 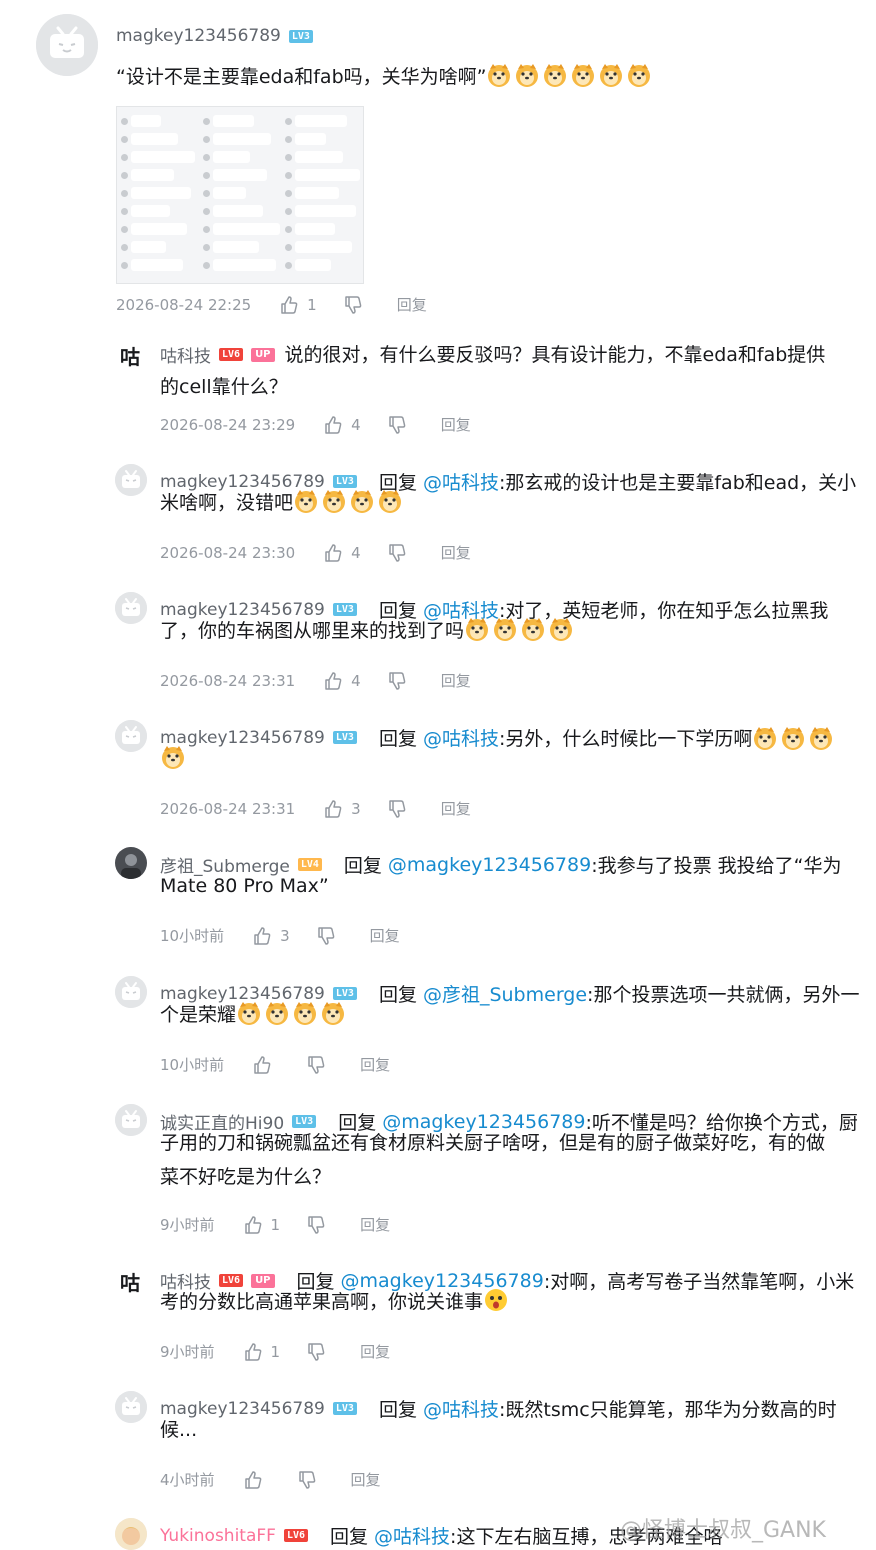 I want to click on timestamp: 2026-08-24 22:25, so click(x=184, y=304).